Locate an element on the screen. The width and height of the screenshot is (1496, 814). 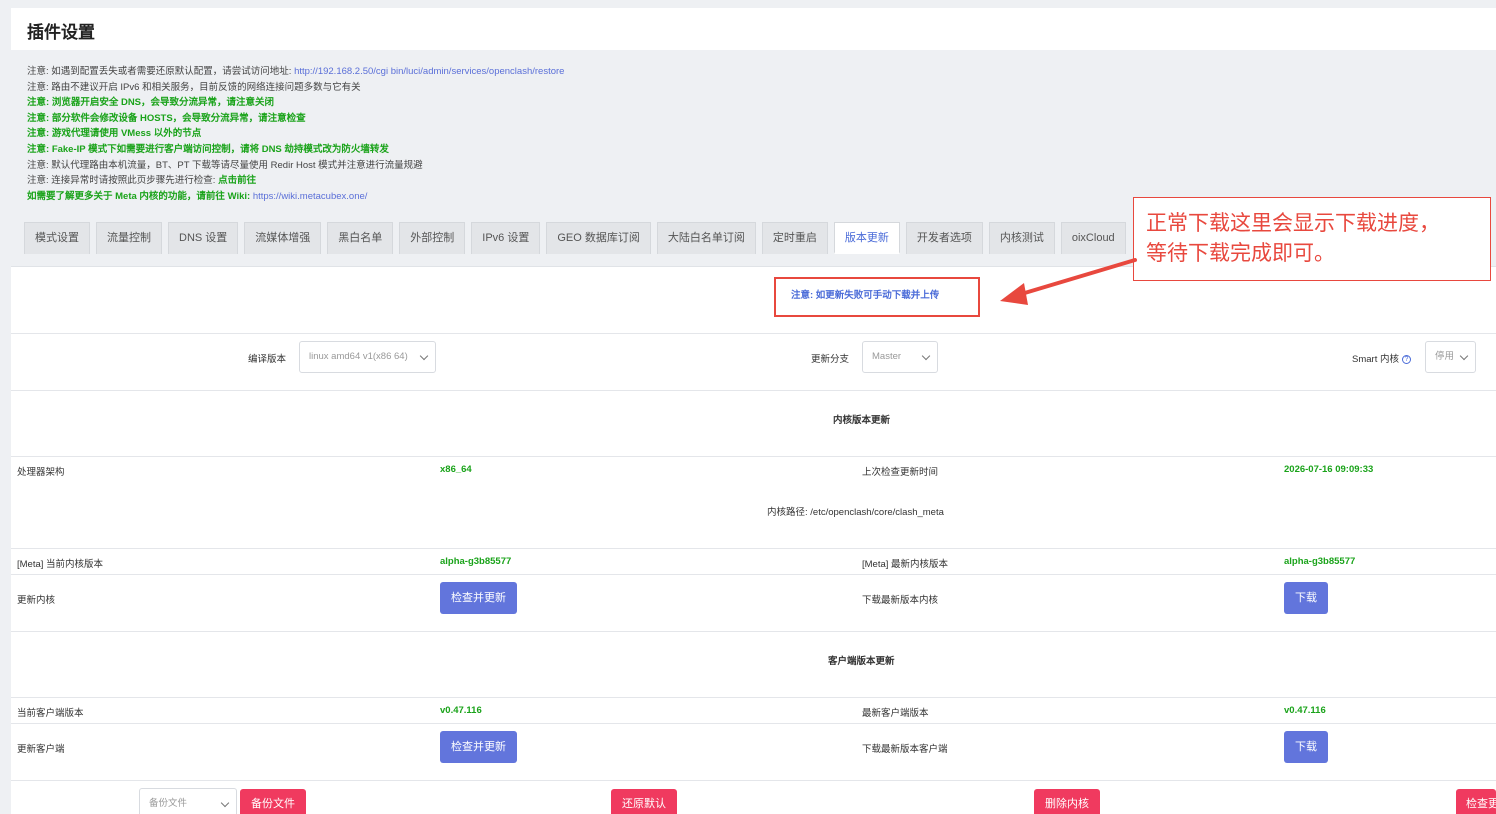
backup-file-value: 备份文件 is located at coordinates (168, 803).